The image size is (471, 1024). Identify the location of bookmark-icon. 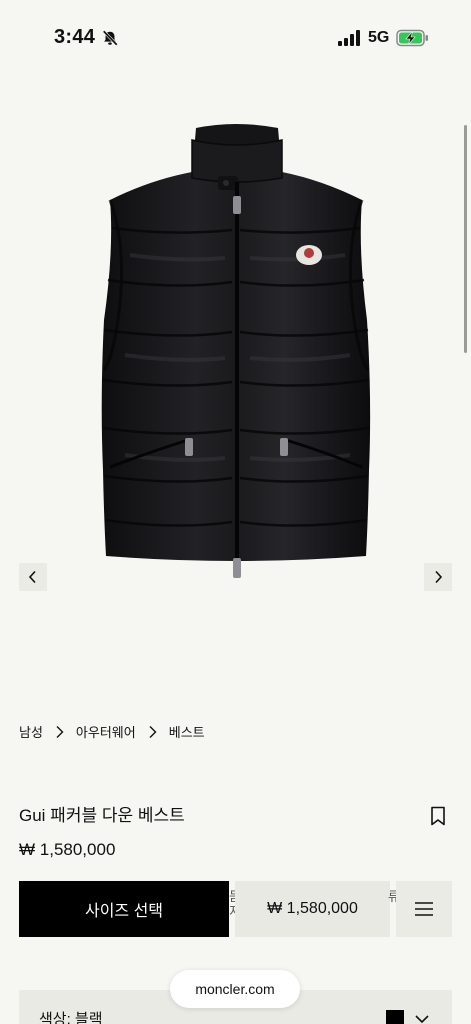
(438, 816).